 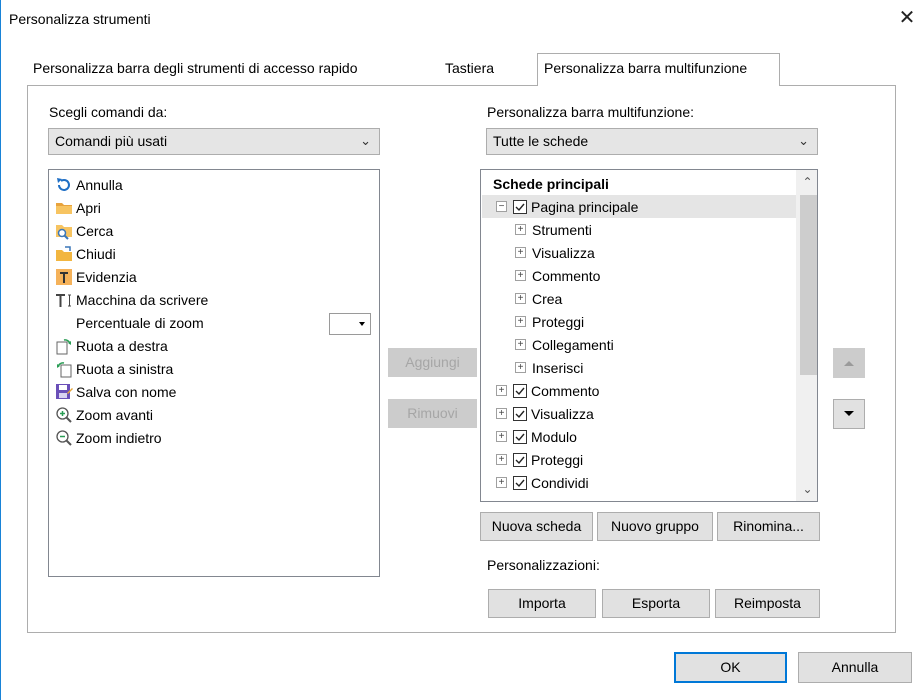 I want to click on choose-commands-select: Comandi più usati ⌄, so click(x=214, y=141).